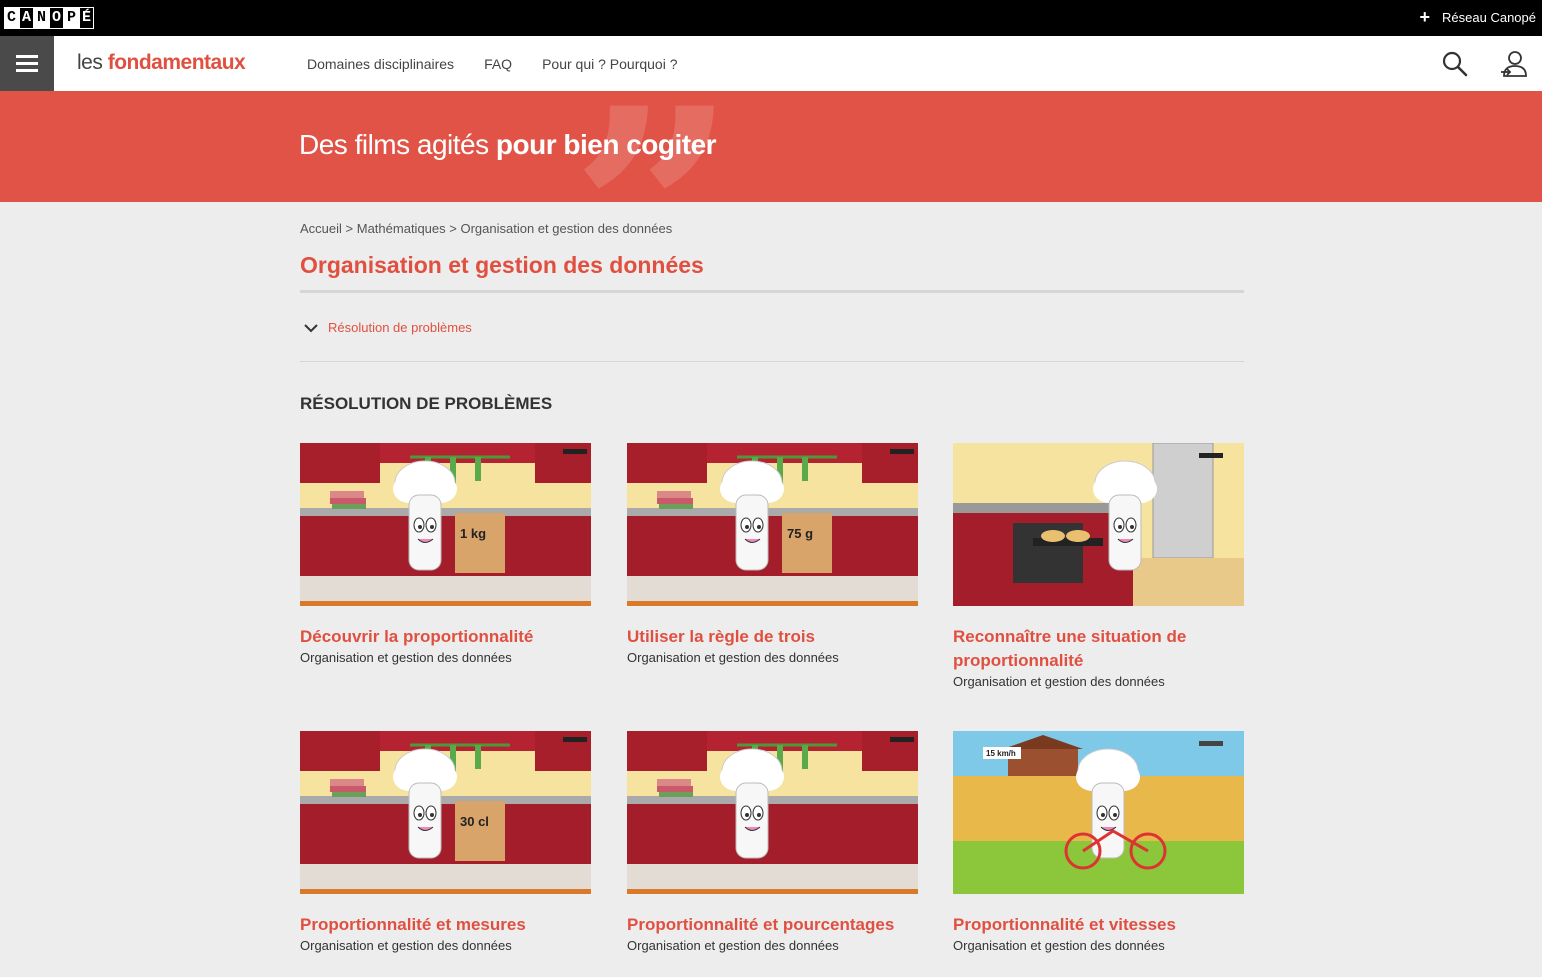  What do you see at coordinates (445, 925) in the screenshot?
I see `card-title: Proportionnalité et mesures` at bounding box center [445, 925].